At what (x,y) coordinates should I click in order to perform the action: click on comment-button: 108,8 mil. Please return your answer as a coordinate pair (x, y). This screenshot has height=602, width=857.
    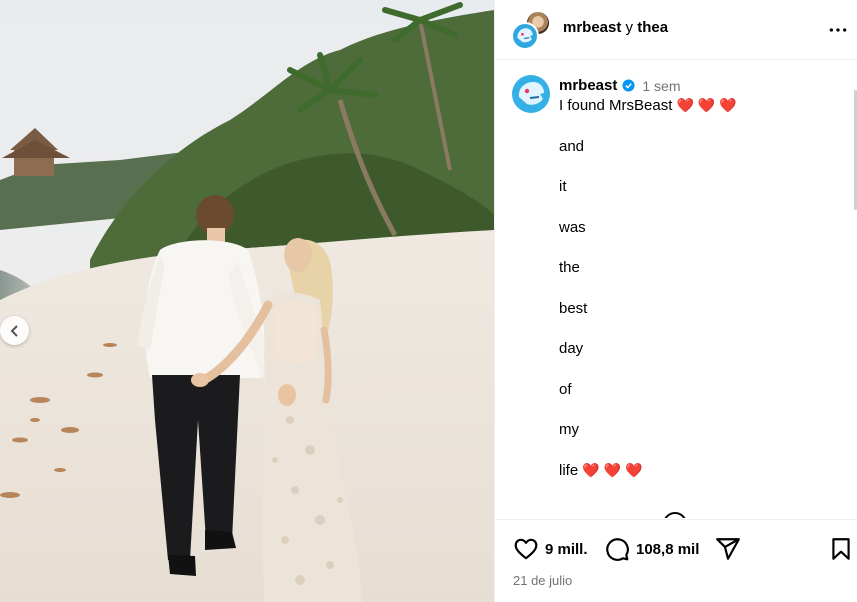
    Looking at the image, I should click on (651, 549).